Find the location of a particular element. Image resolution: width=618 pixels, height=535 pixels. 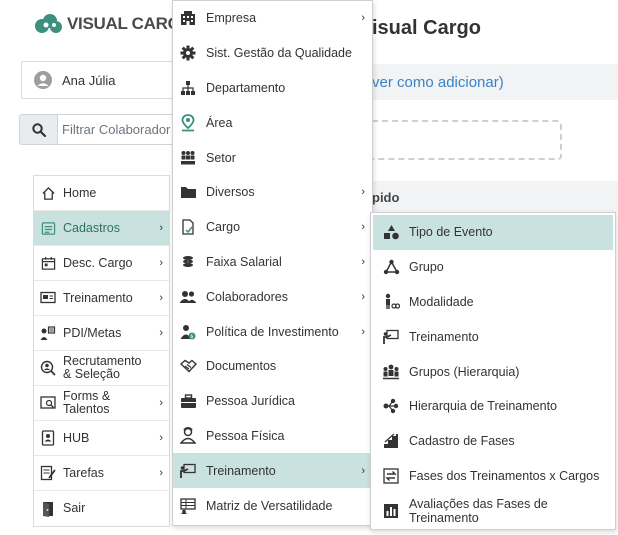

search-button is located at coordinates (38, 129).